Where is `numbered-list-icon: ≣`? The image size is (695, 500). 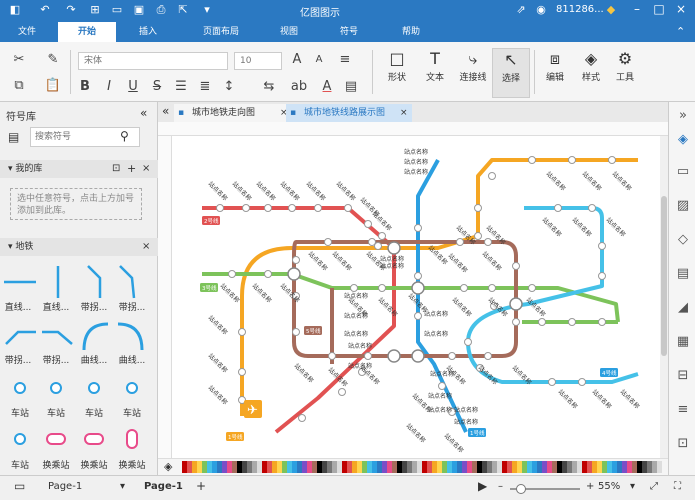 numbered-list-icon: ≣ is located at coordinates (205, 86).